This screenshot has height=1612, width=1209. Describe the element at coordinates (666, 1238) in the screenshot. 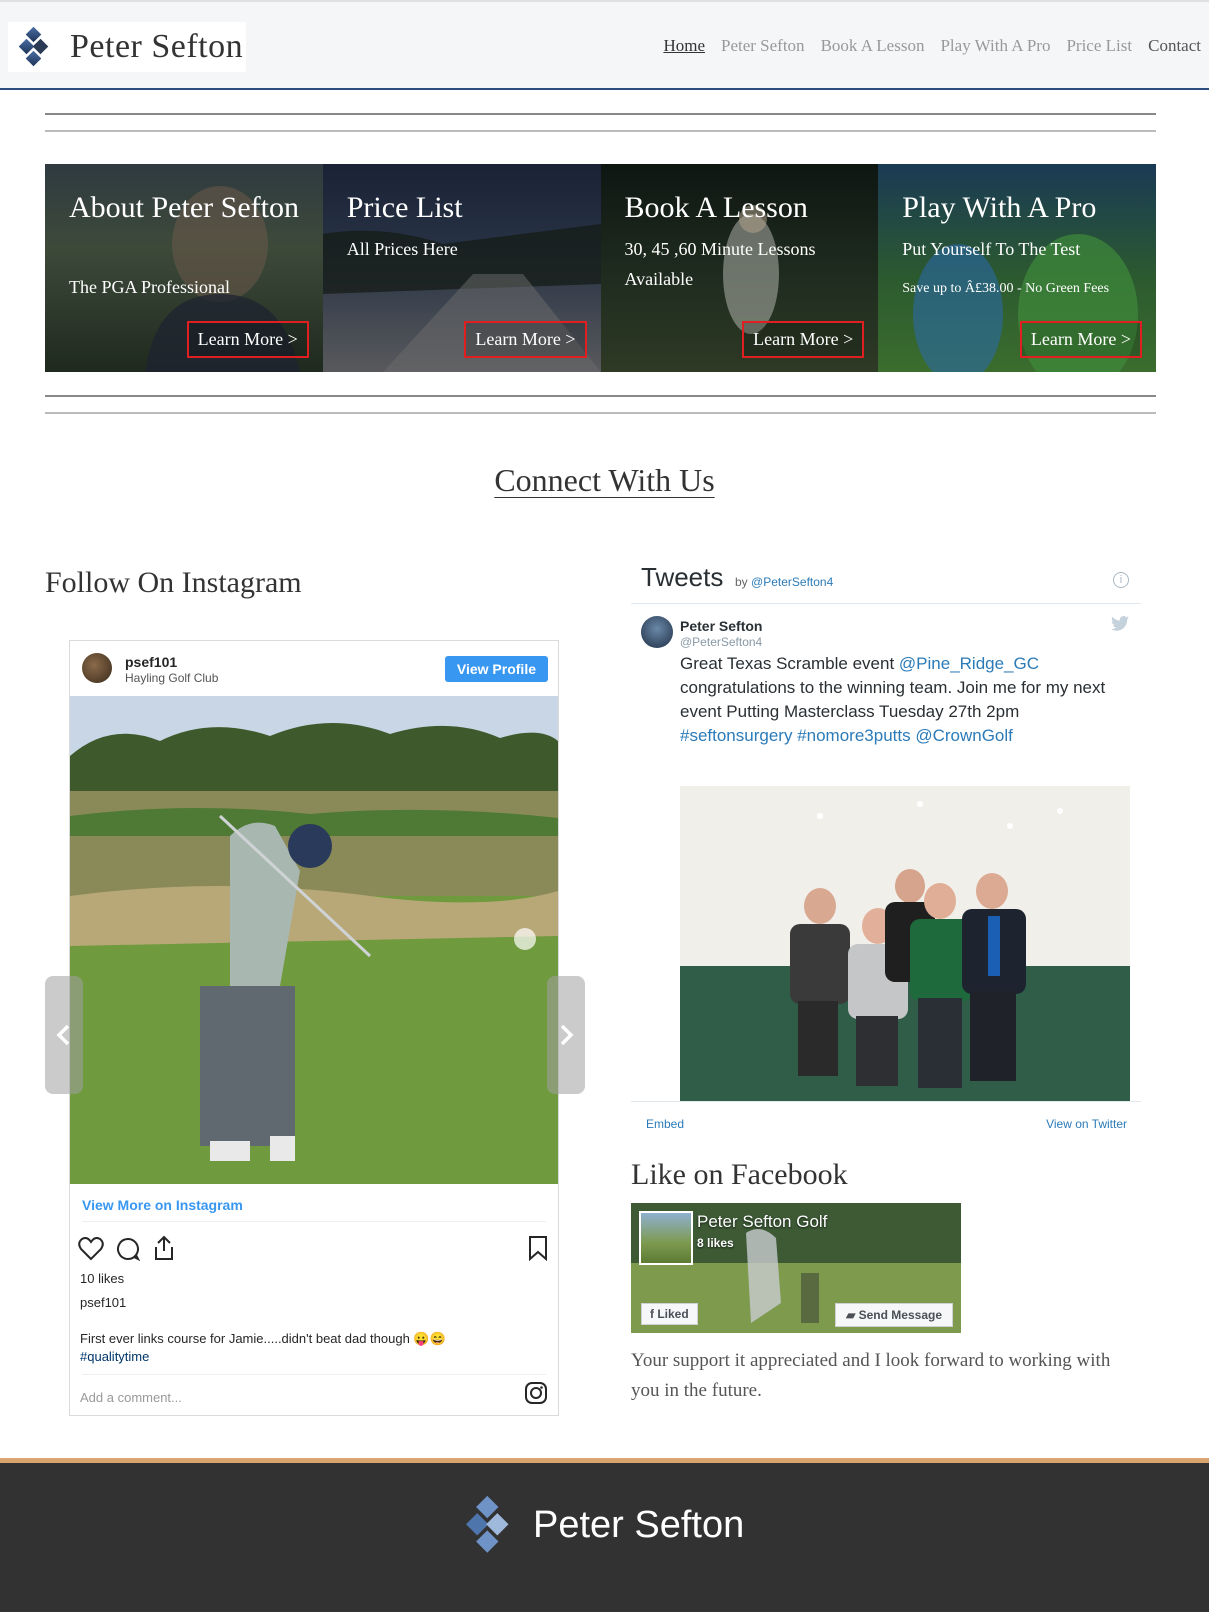

I see `facebook-page-thumbnail` at that location.